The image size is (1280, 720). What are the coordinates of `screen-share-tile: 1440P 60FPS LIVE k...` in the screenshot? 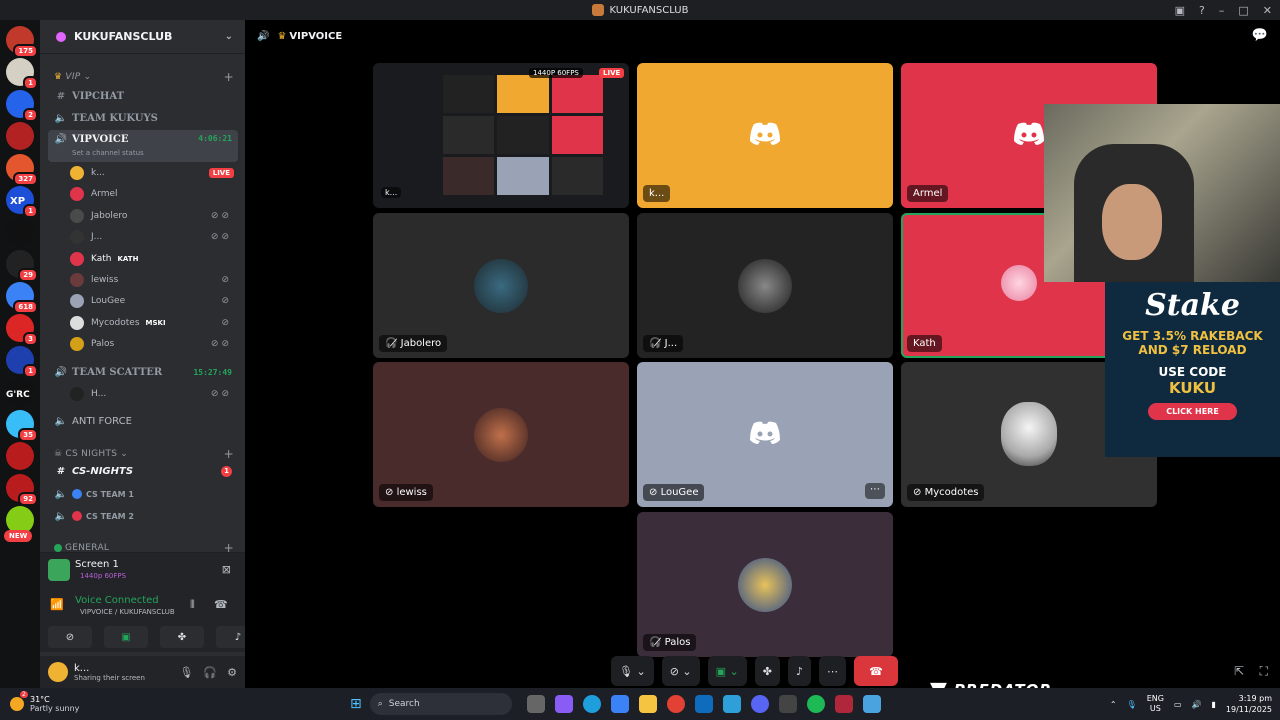 It's located at (501, 135).